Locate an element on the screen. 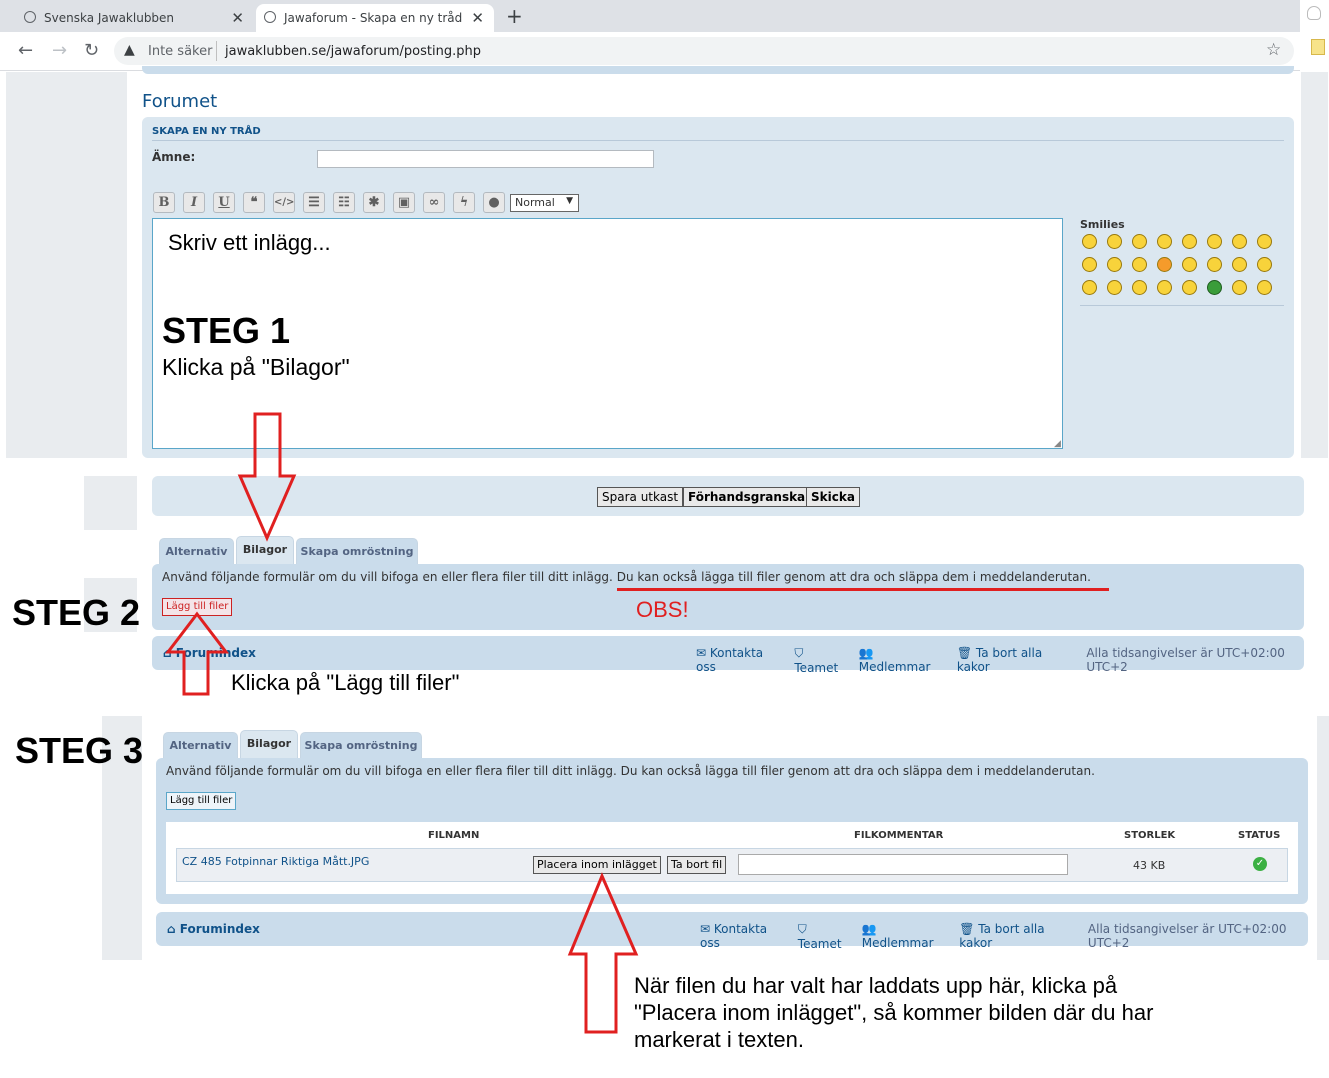 This screenshot has width=1329, height=1078. arrow-up-step2 is located at coordinates (197, 653).